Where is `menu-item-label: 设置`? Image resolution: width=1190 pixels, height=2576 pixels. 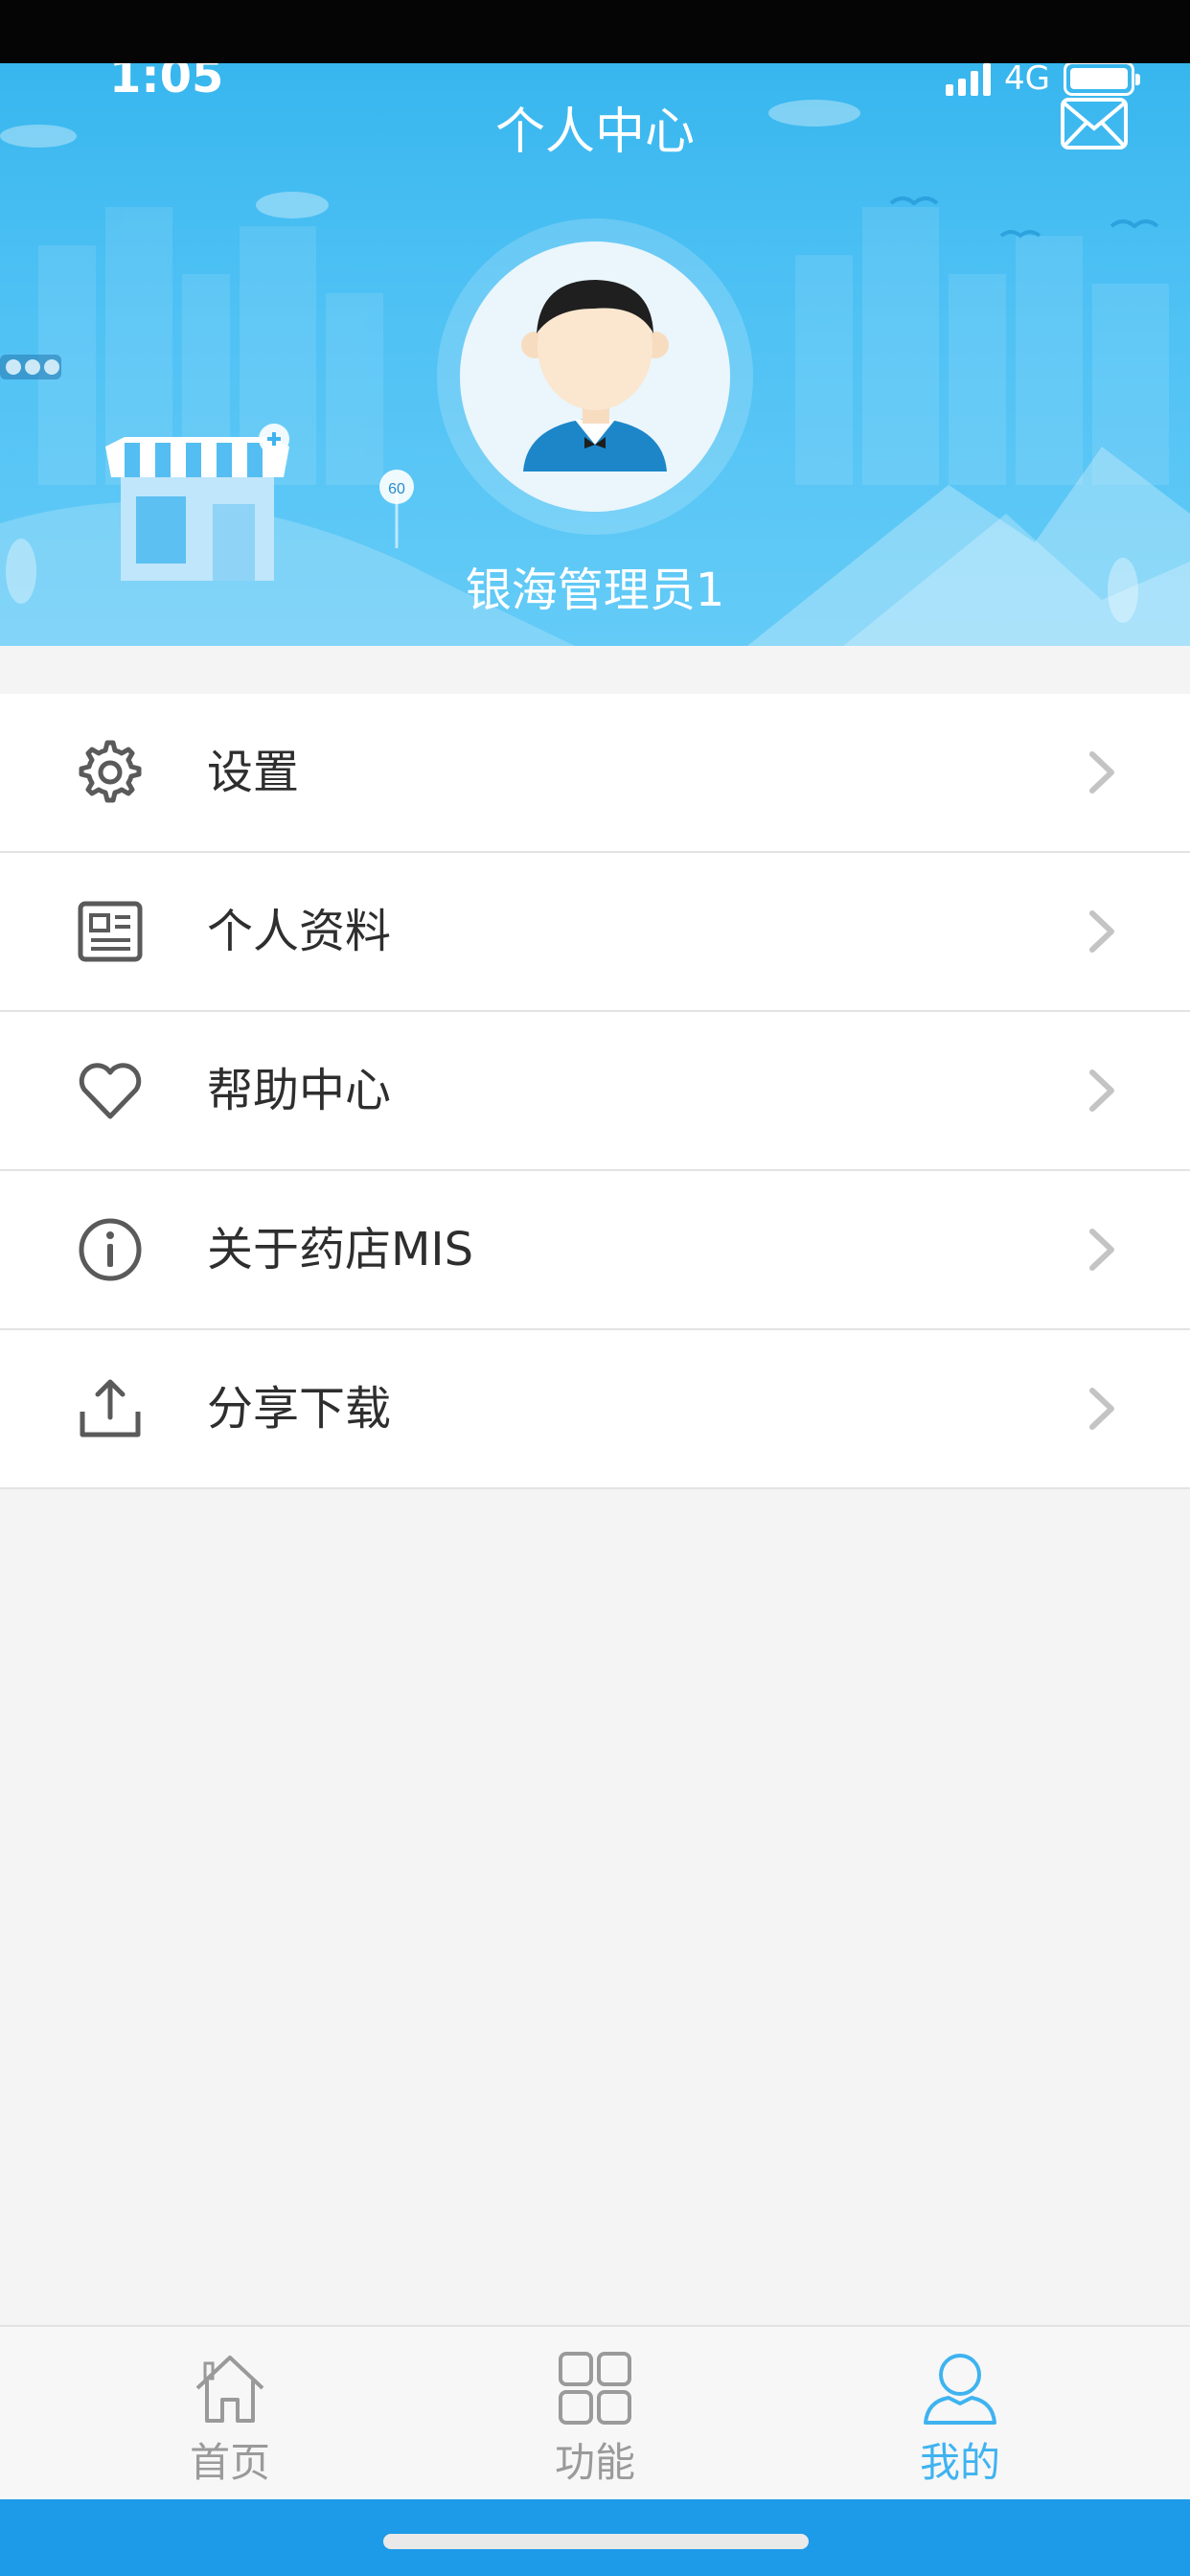
menu-item-label: 设置 is located at coordinates (254, 772).